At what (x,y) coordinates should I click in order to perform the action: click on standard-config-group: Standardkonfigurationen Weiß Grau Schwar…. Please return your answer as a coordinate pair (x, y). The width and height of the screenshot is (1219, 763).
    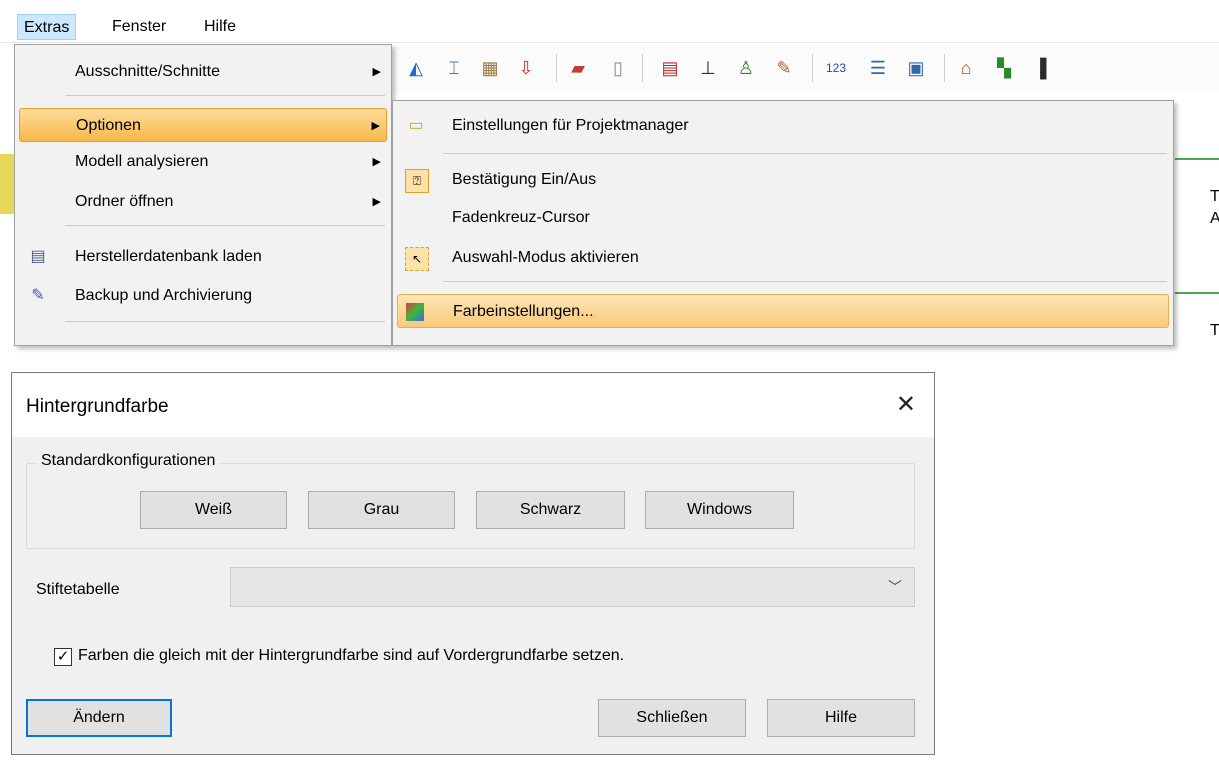
    Looking at the image, I should click on (470, 500).